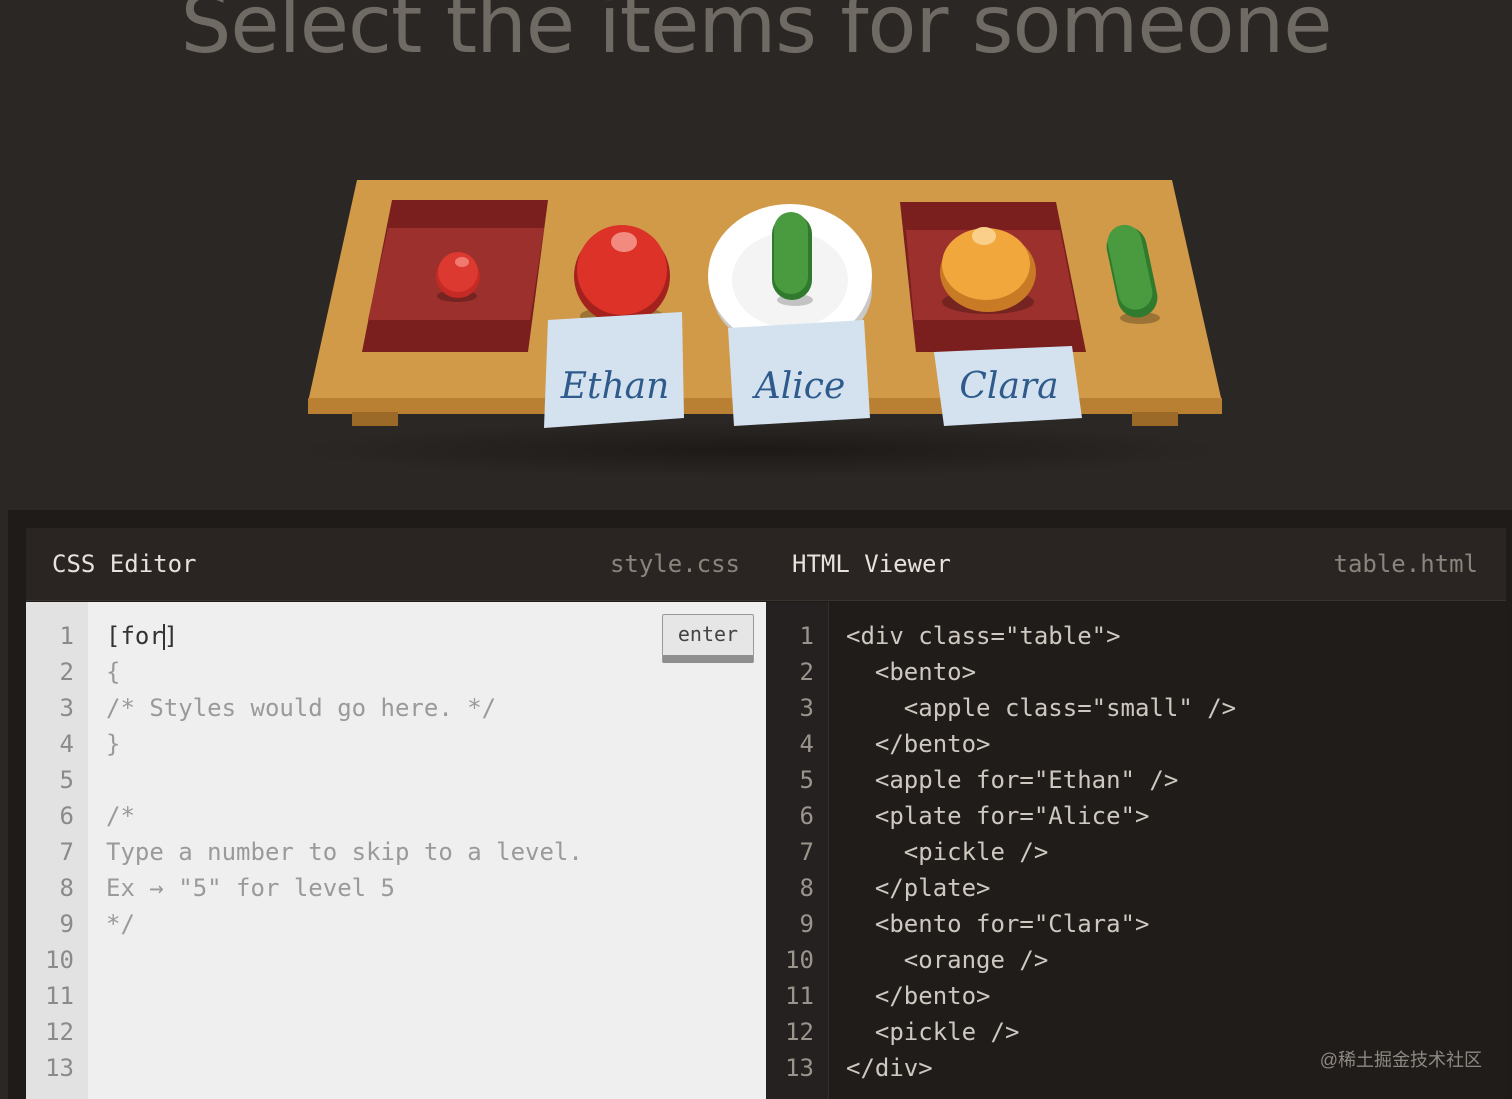 Image resolution: width=1512 pixels, height=1099 pixels. What do you see at coordinates (800, 386) in the screenshot?
I see `card-label-alice: Alice` at bounding box center [800, 386].